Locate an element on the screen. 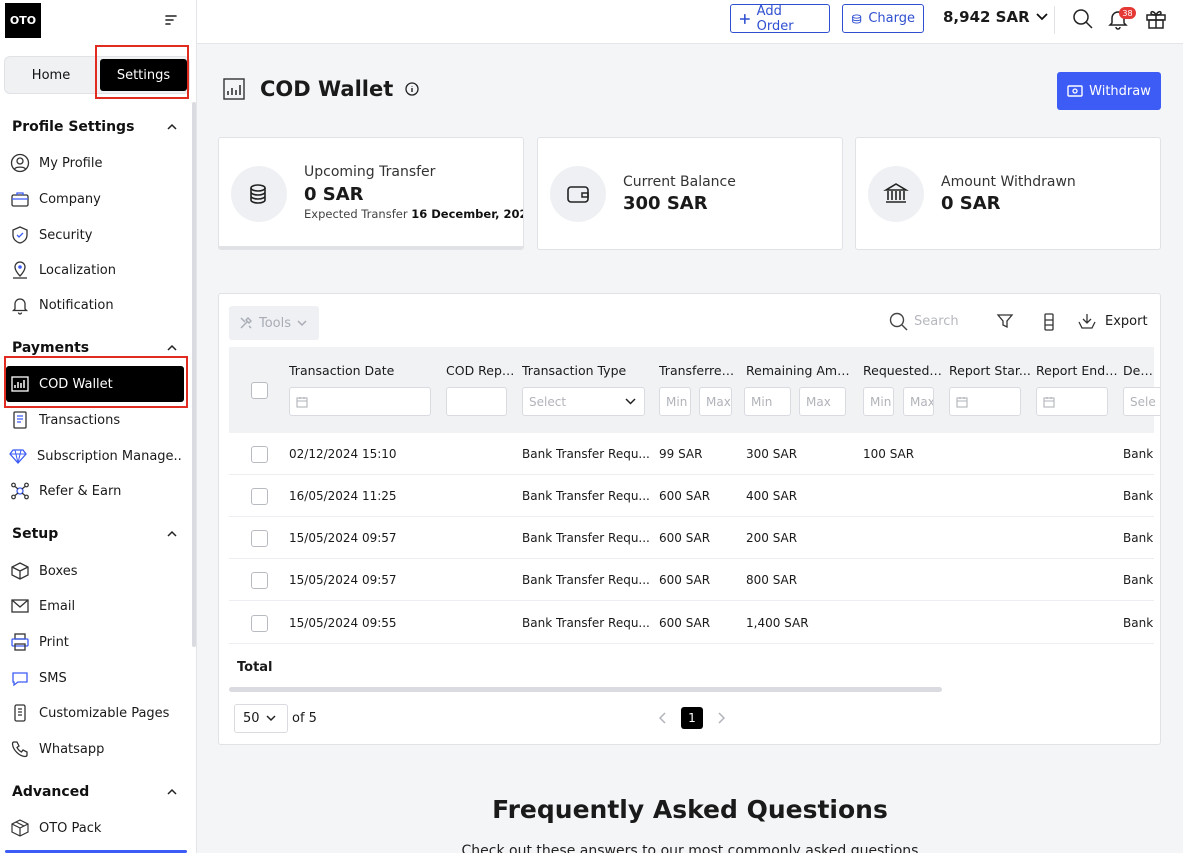 Image resolution: width=1183 pixels, height=853 pixels. sidebar-item-email: Email is located at coordinates (97, 606).